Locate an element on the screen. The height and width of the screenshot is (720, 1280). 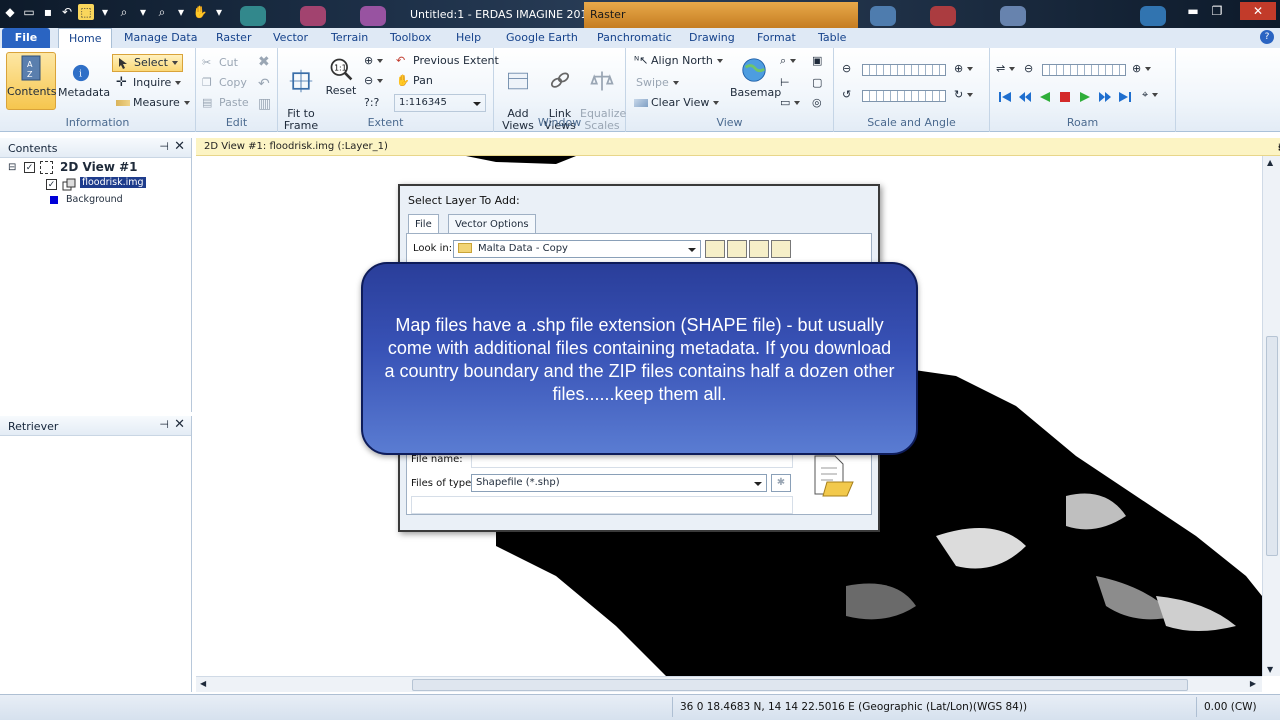
tab-file: File is located at coordinates (423, 224).